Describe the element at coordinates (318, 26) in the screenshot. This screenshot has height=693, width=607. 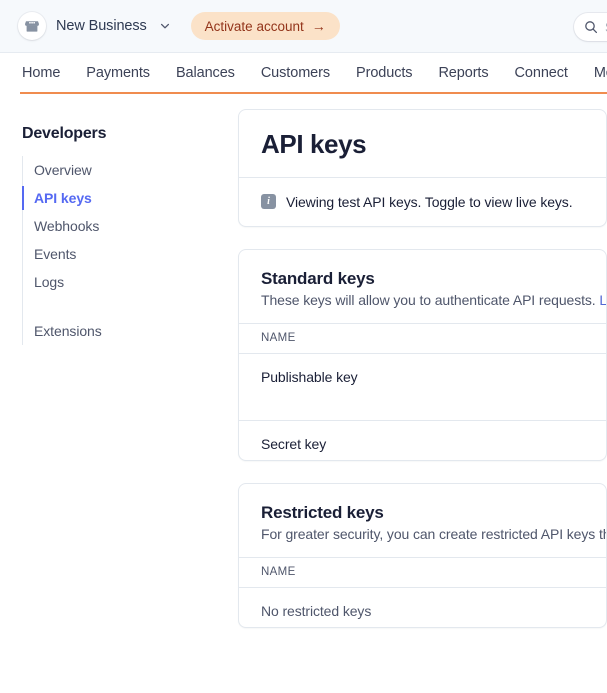
I see `arrow-right-icon: →` at that location.